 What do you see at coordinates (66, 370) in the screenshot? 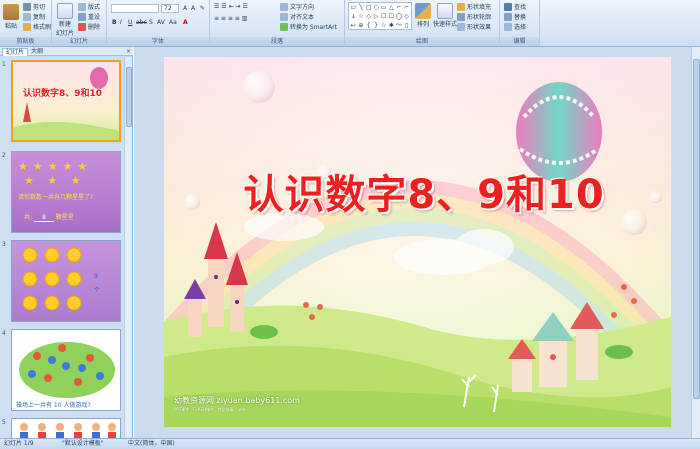
I see `slide-thumbnail-4: 操场上一共有 10 人做游戏?` at bounding box center [66, 370].